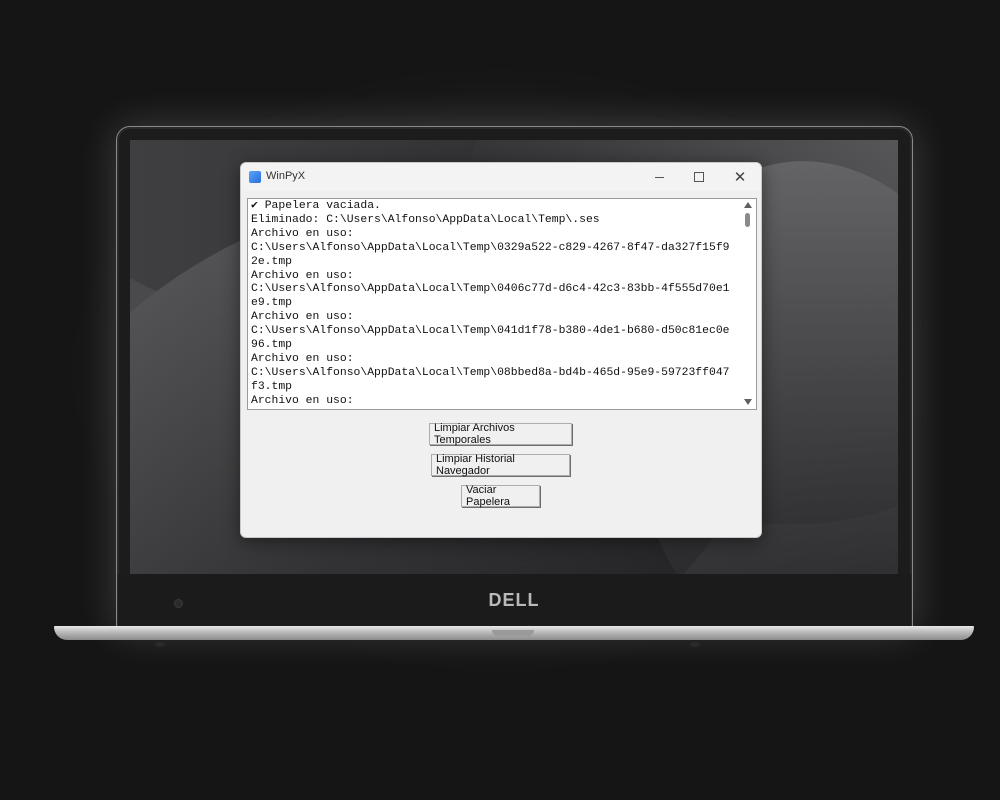 The image size is (1000, 800). Describe the element at coordinates (501, 177) in the screenshot. I see `title-bar: WinPyX ✕` at that location.